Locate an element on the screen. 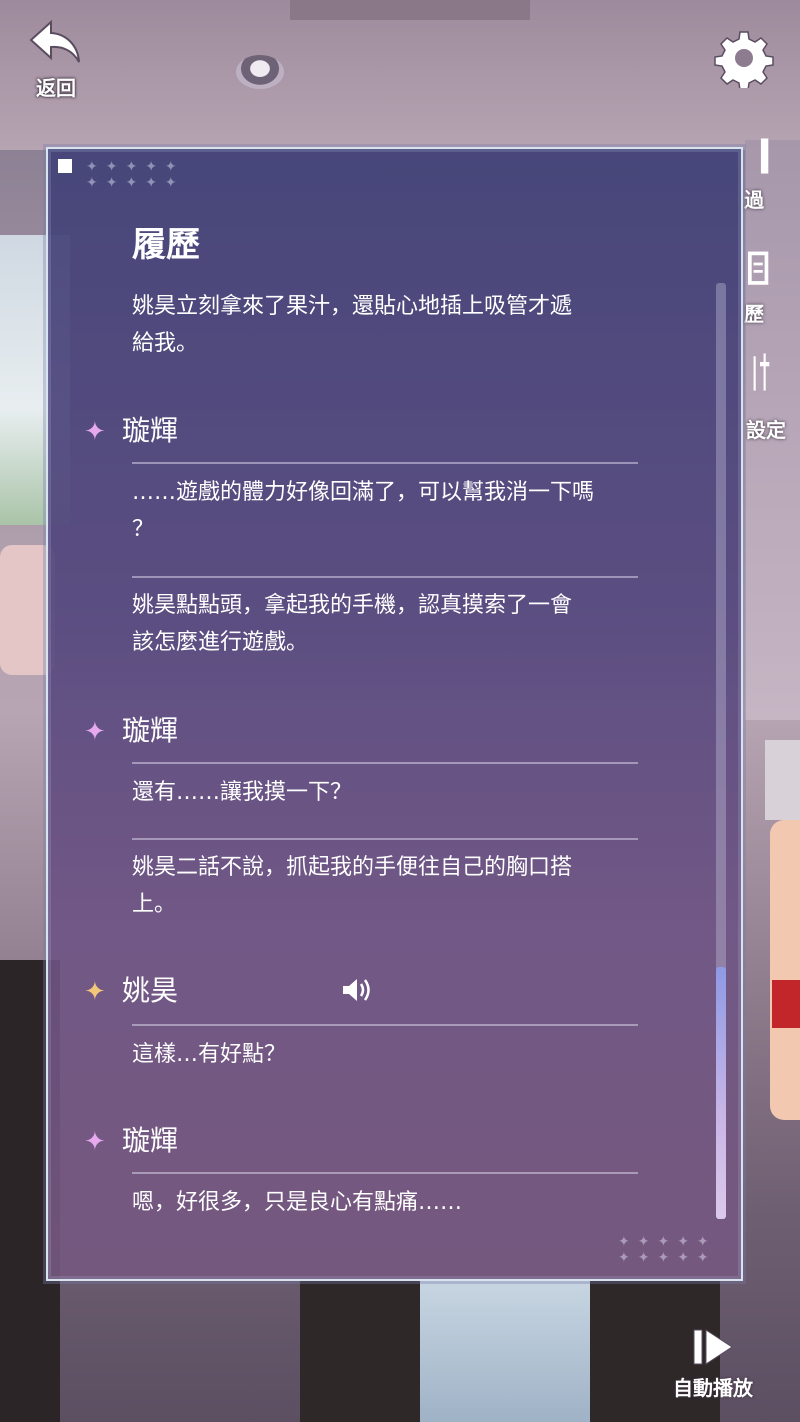 Image resolution: width=800 pixels, height=1422 pixels. log-text-line: 該怎麼進行遊戲。 is located at coordinates (220, 642).